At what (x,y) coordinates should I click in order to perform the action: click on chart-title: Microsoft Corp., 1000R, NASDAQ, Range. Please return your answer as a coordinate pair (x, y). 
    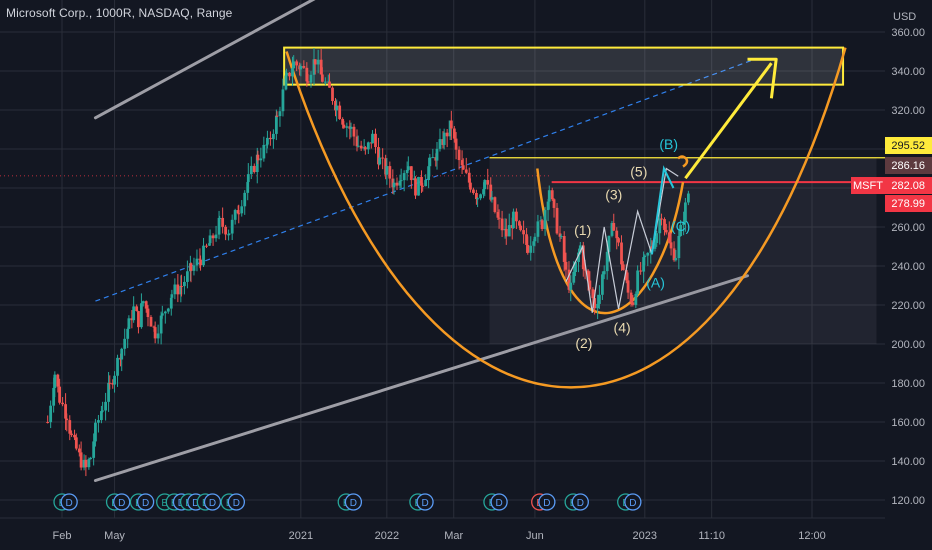
    Looking at the image, I should click on (119, 13).